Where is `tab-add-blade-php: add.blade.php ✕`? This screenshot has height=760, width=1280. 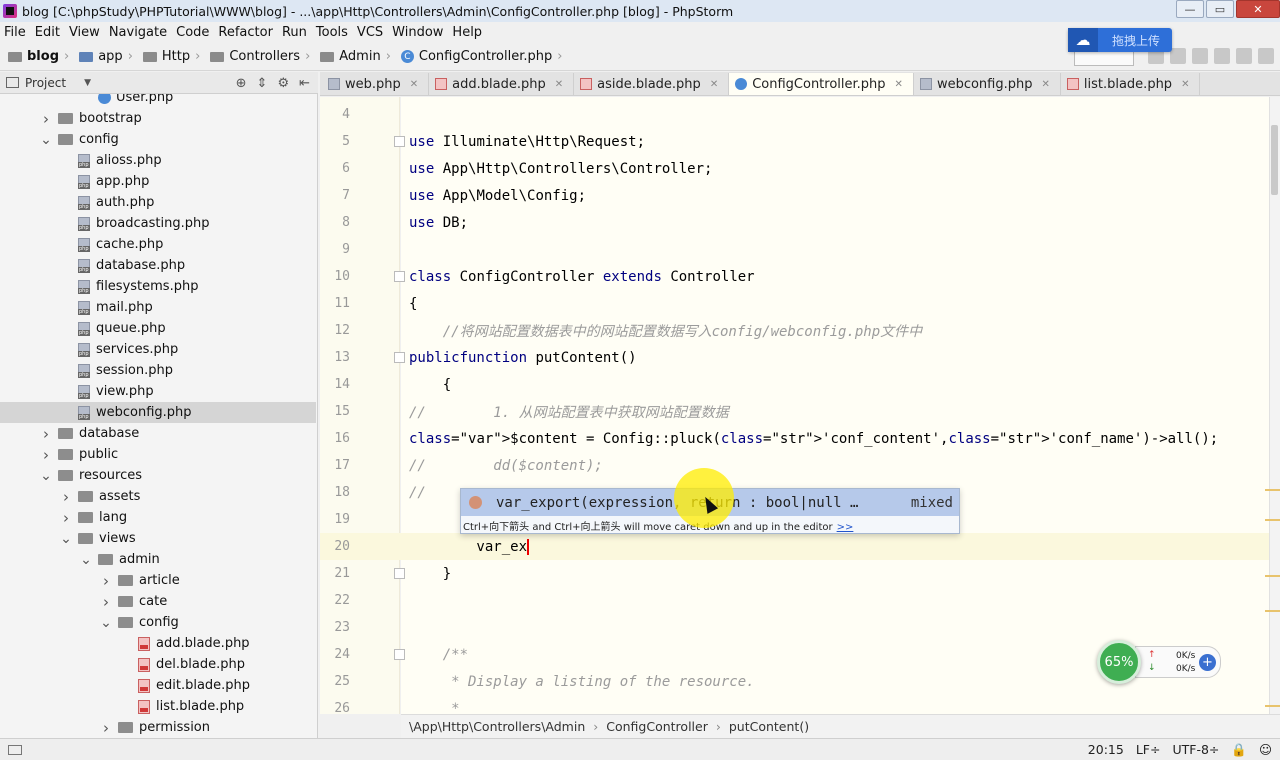 tab-add-blade-php: add.blade.php ✕ is located at coordinates (502, 84).